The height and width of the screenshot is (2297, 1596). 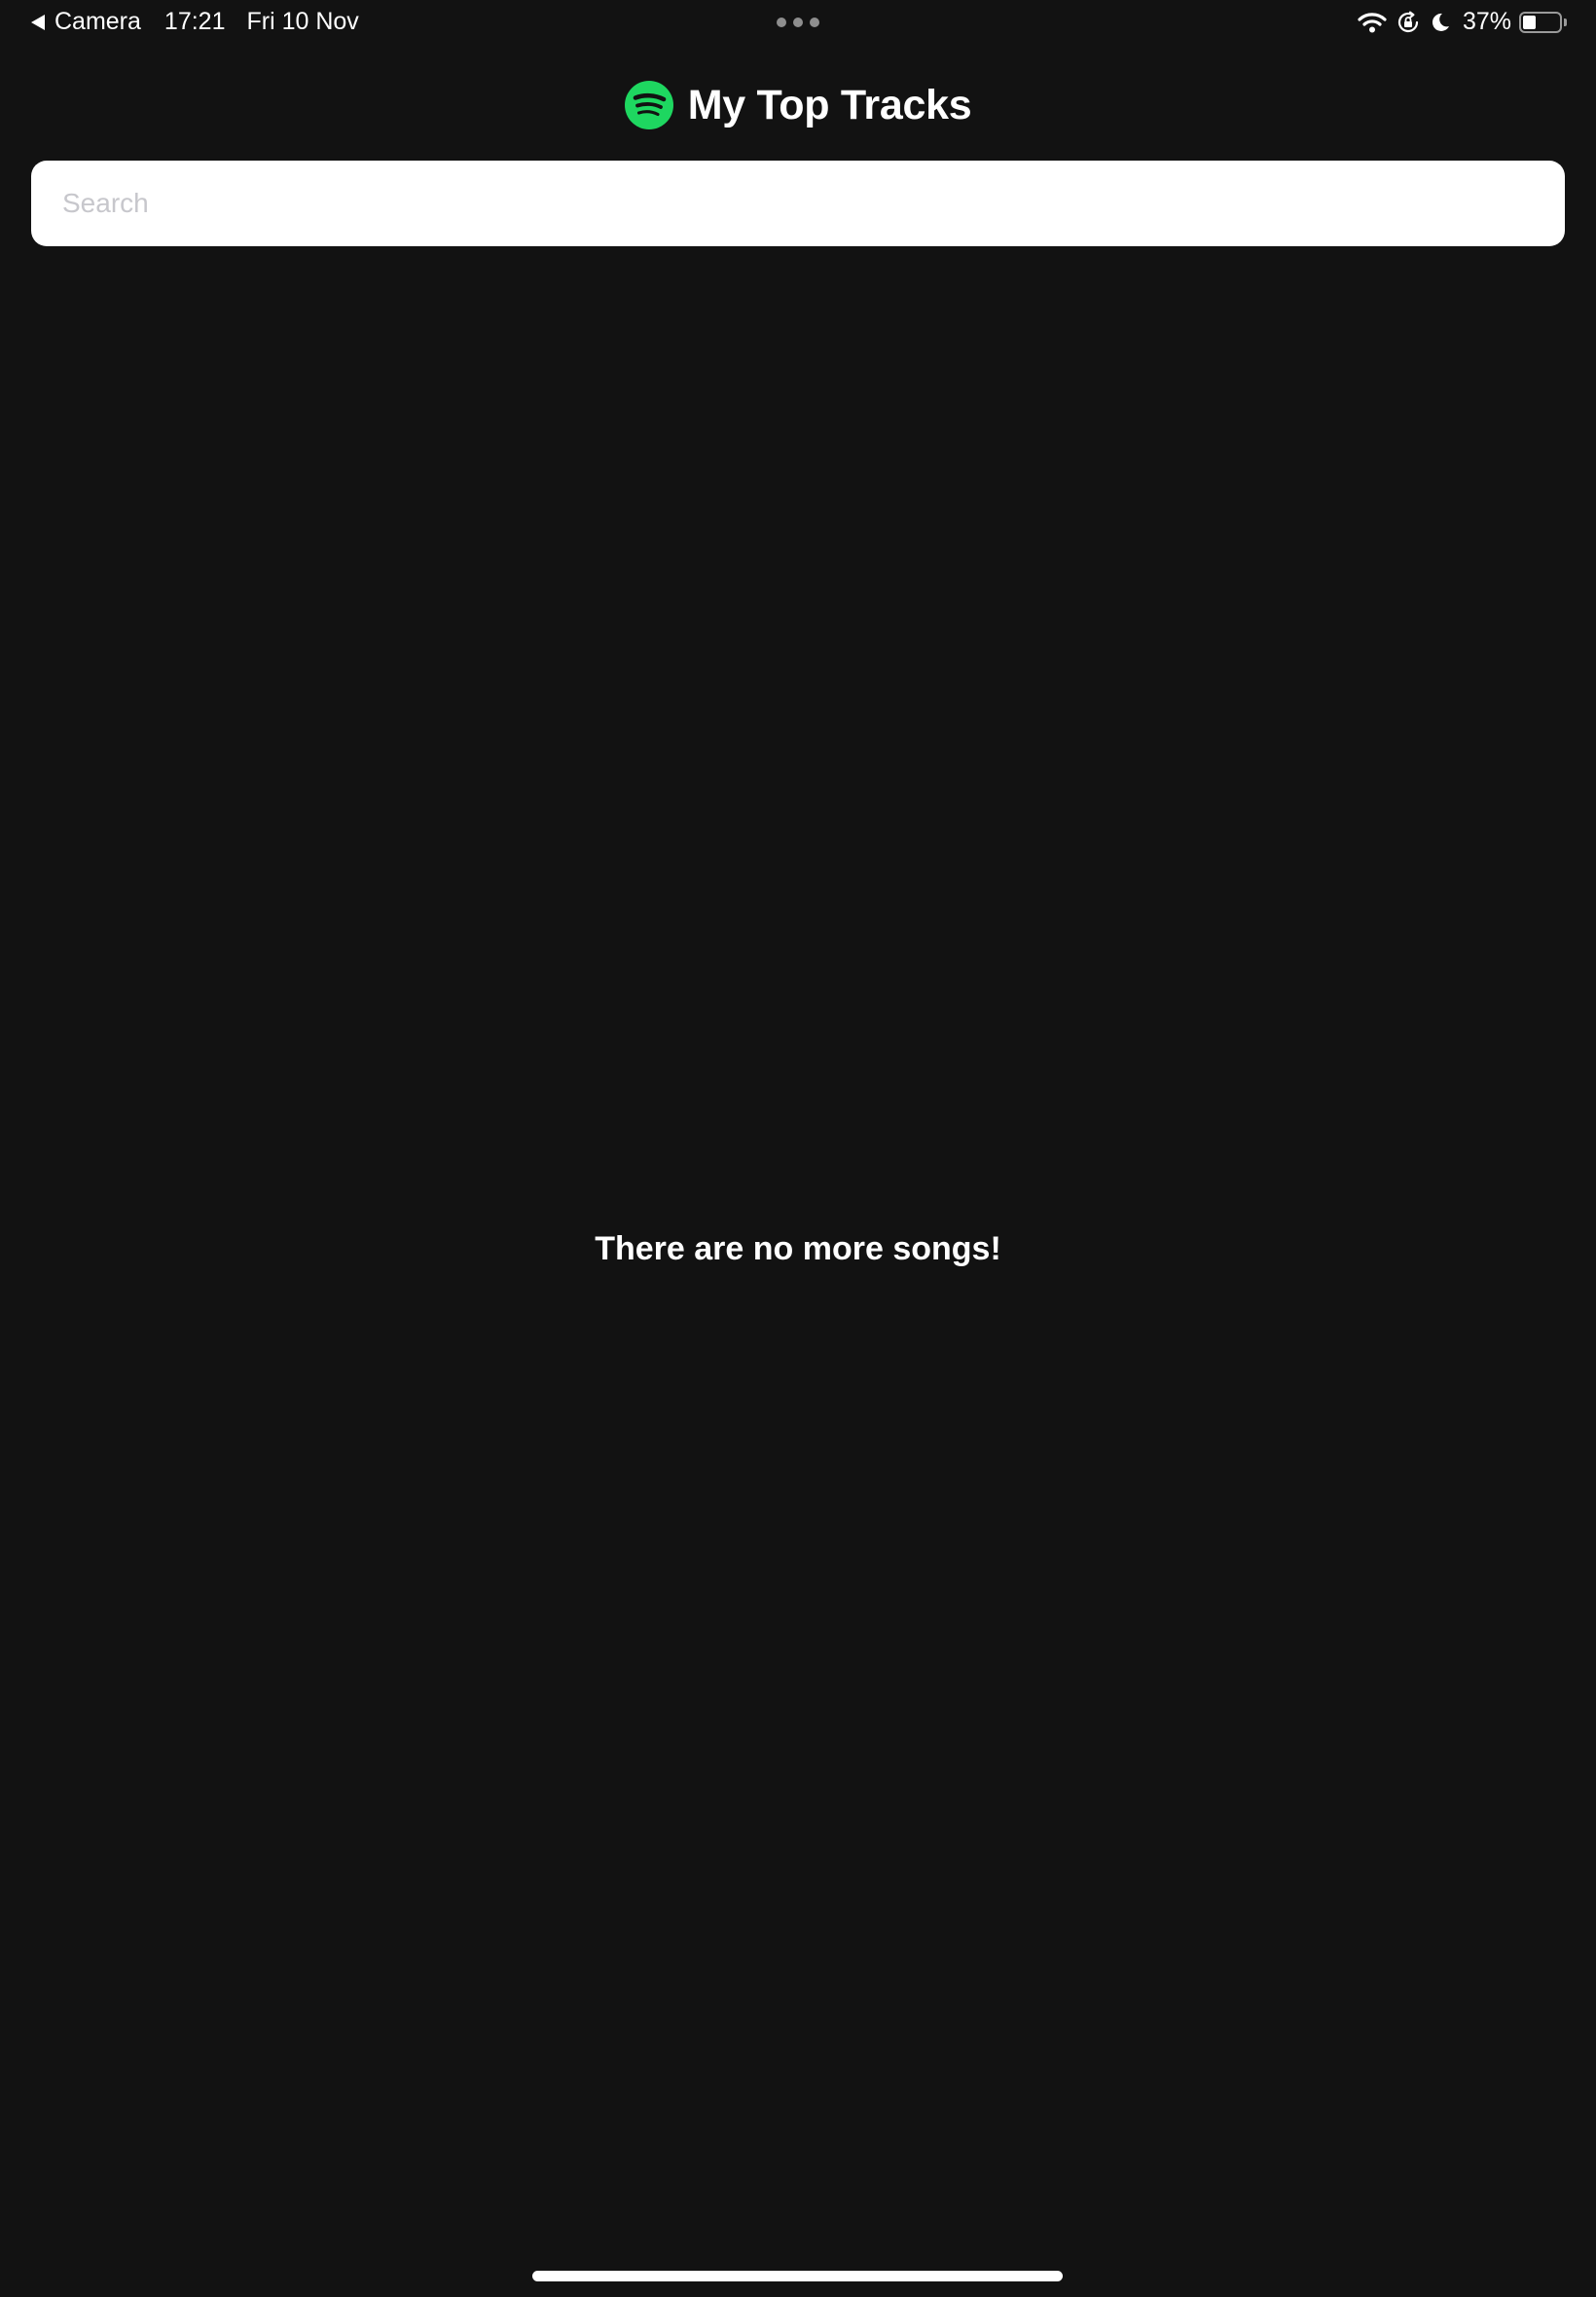 I want to click on back-arrow-icon, so click(x=38, y=22).